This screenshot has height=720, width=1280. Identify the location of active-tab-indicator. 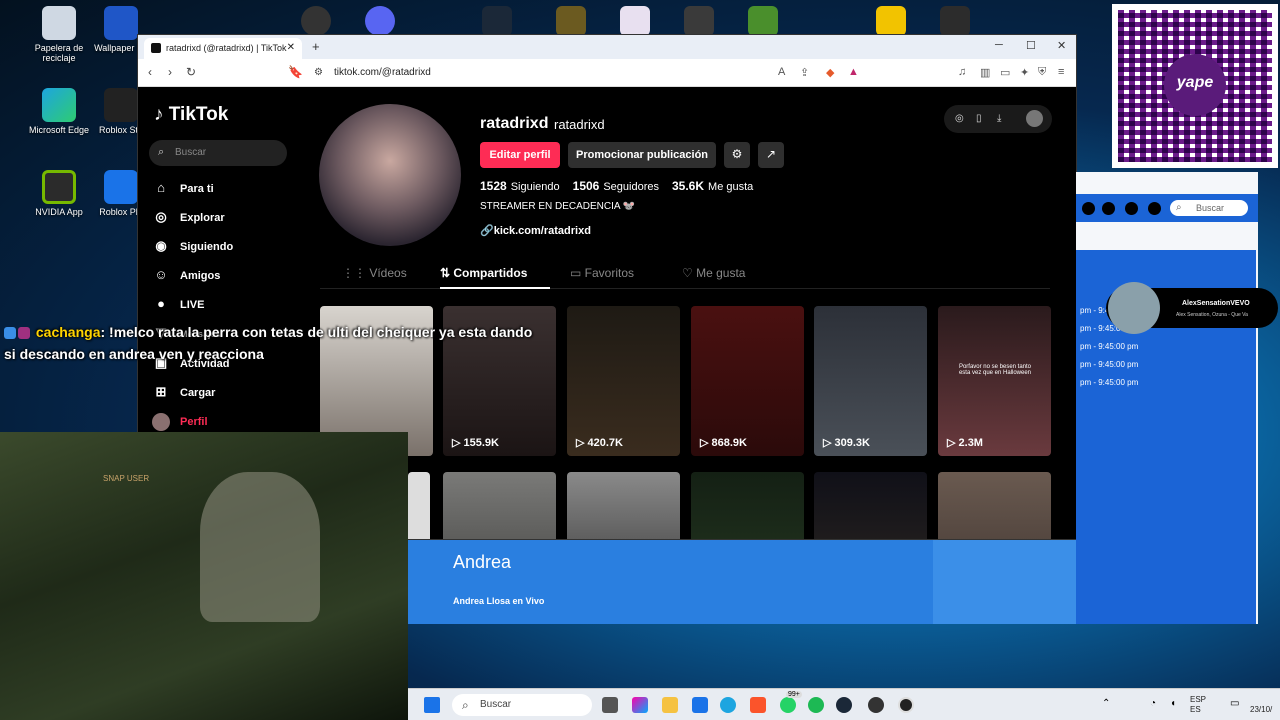
(495, 288).